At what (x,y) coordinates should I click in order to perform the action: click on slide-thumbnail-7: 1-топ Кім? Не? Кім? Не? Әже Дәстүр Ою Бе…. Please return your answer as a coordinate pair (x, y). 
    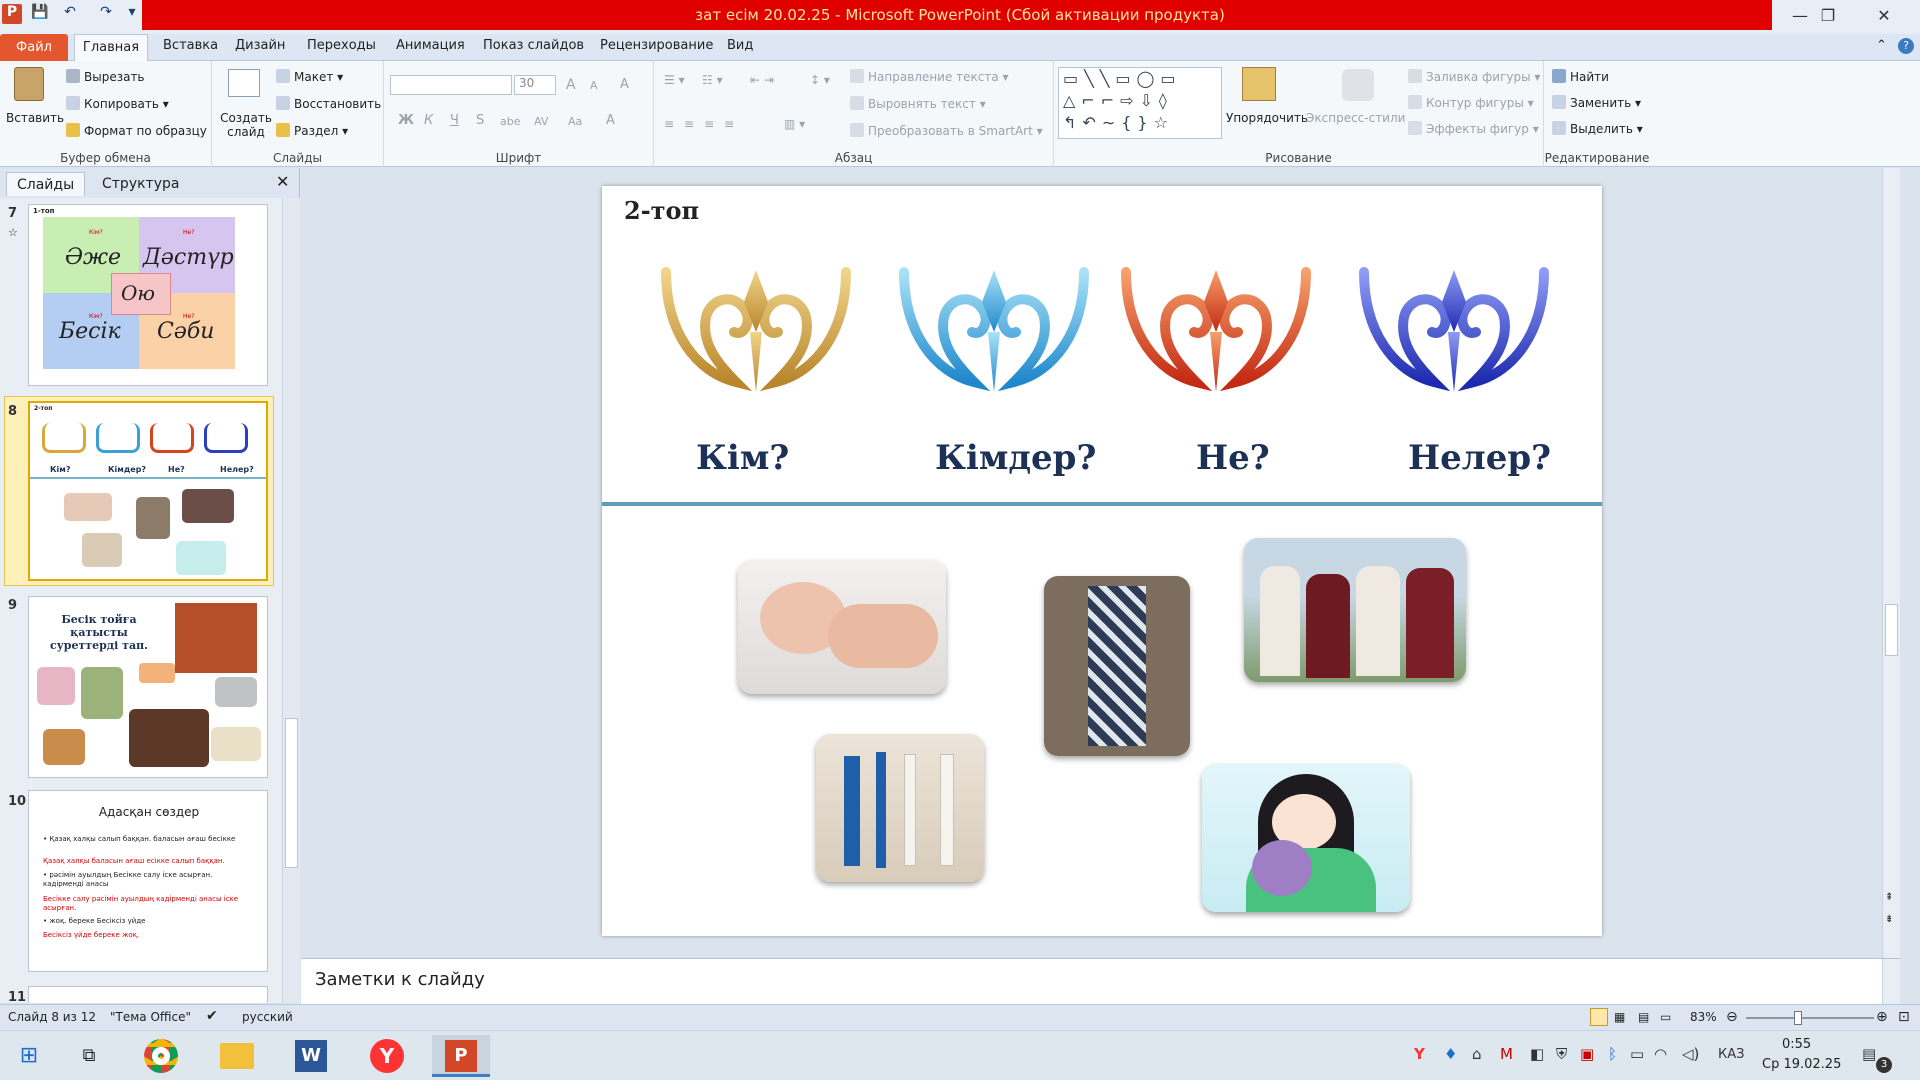
    Looking at the image, I should click on (148, 295).